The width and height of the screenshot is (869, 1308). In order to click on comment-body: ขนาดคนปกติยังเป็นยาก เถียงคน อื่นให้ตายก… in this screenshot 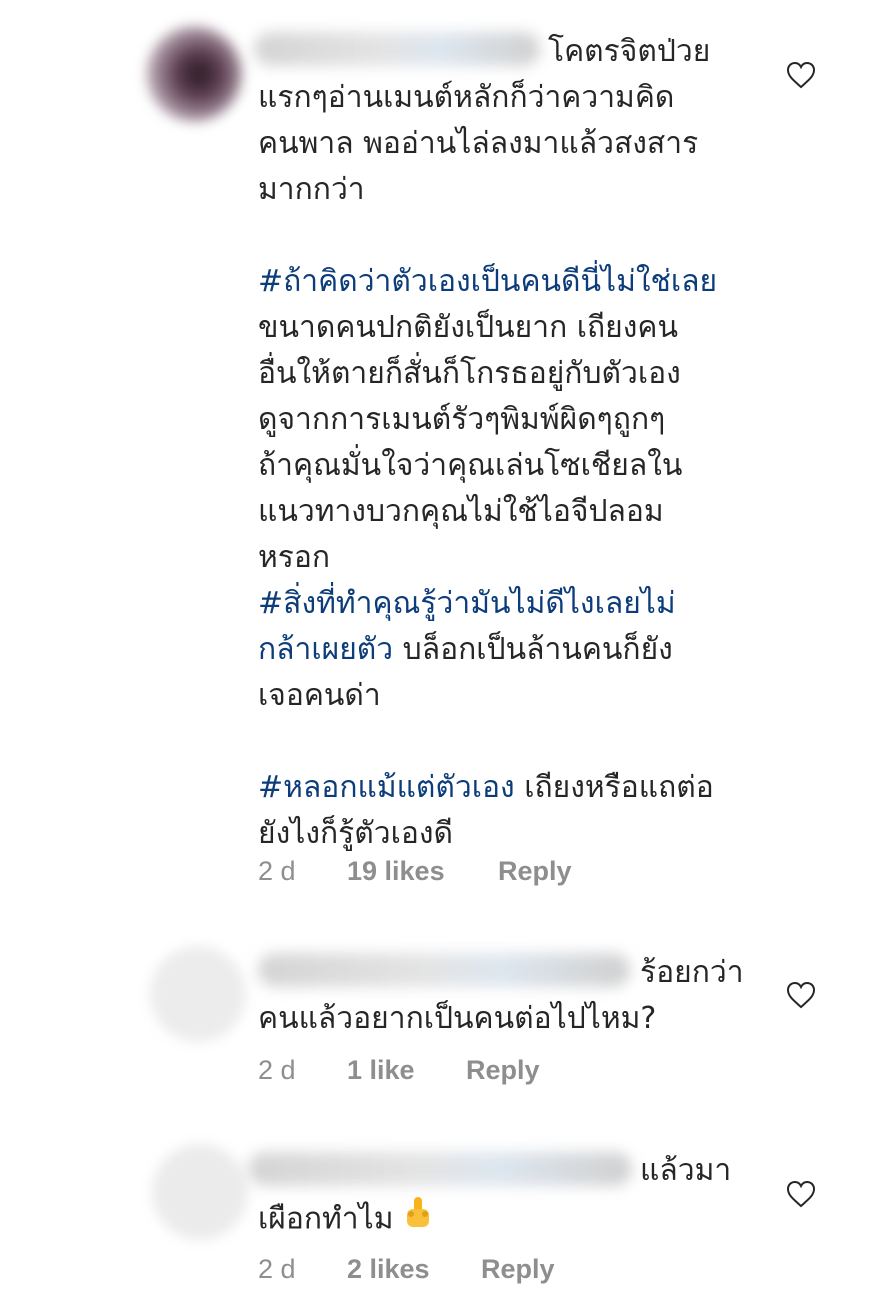, I will do `click(470, 442)`.